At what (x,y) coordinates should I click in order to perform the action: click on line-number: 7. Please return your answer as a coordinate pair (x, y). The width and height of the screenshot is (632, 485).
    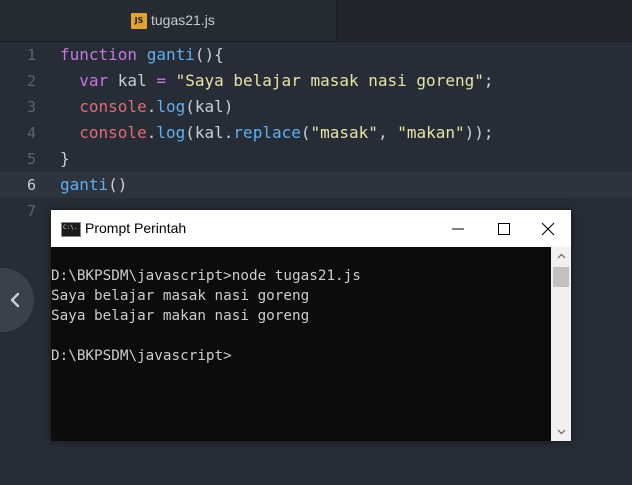
    Looking at the image, I should click on (31, 211).